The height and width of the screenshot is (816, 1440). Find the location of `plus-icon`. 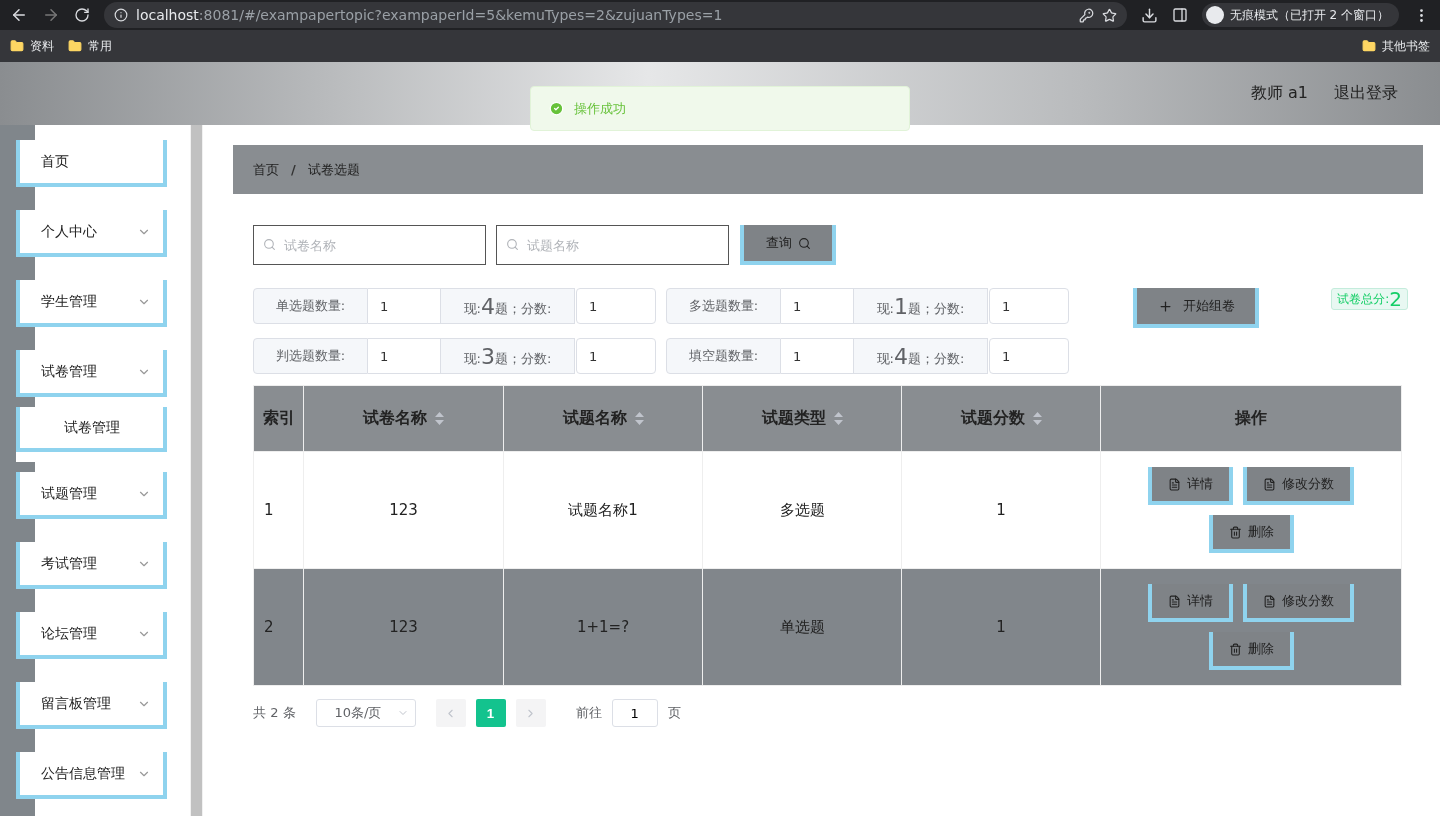

plus-icon is located at coordinates (1165, 306).